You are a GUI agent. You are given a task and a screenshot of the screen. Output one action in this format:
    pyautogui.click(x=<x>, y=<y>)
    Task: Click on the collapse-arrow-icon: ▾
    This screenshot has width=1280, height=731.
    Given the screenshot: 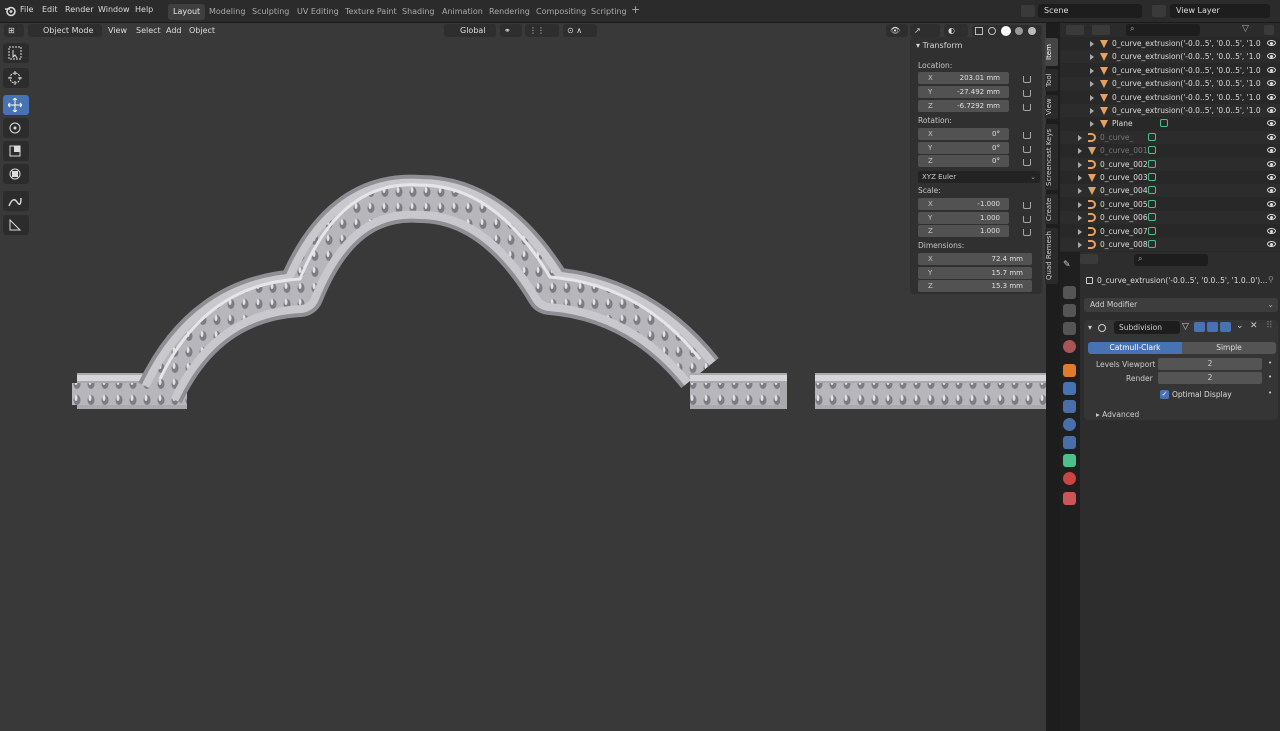 What is the action you would take?
    pyautogui.click(x=1090, y=327)
    